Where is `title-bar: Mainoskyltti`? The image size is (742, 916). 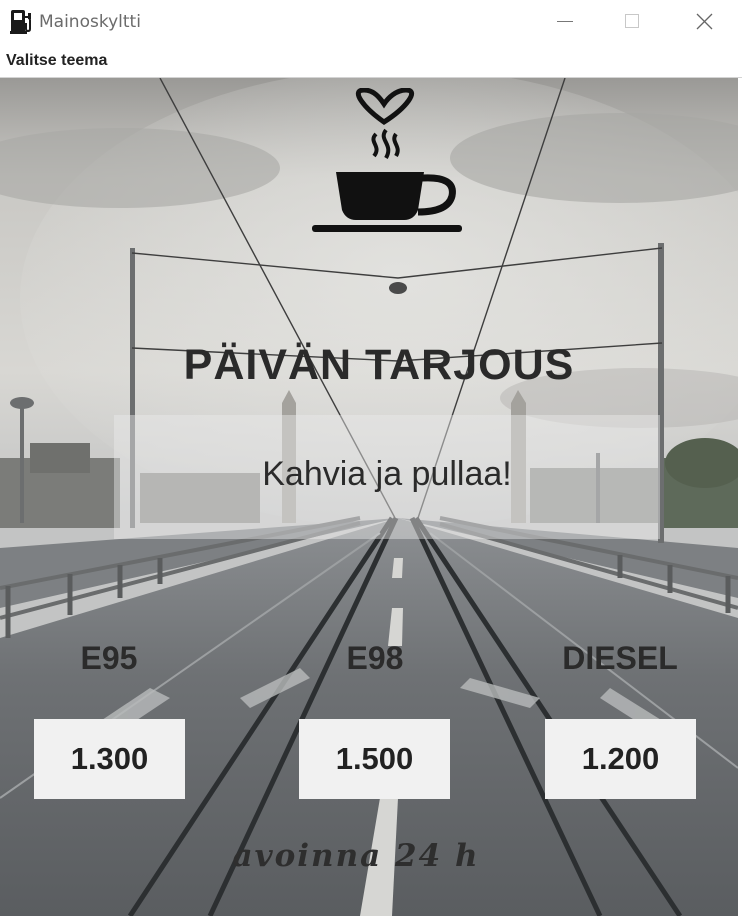
title-bar: Mainoskyltti is located at coordinates (371, 22).